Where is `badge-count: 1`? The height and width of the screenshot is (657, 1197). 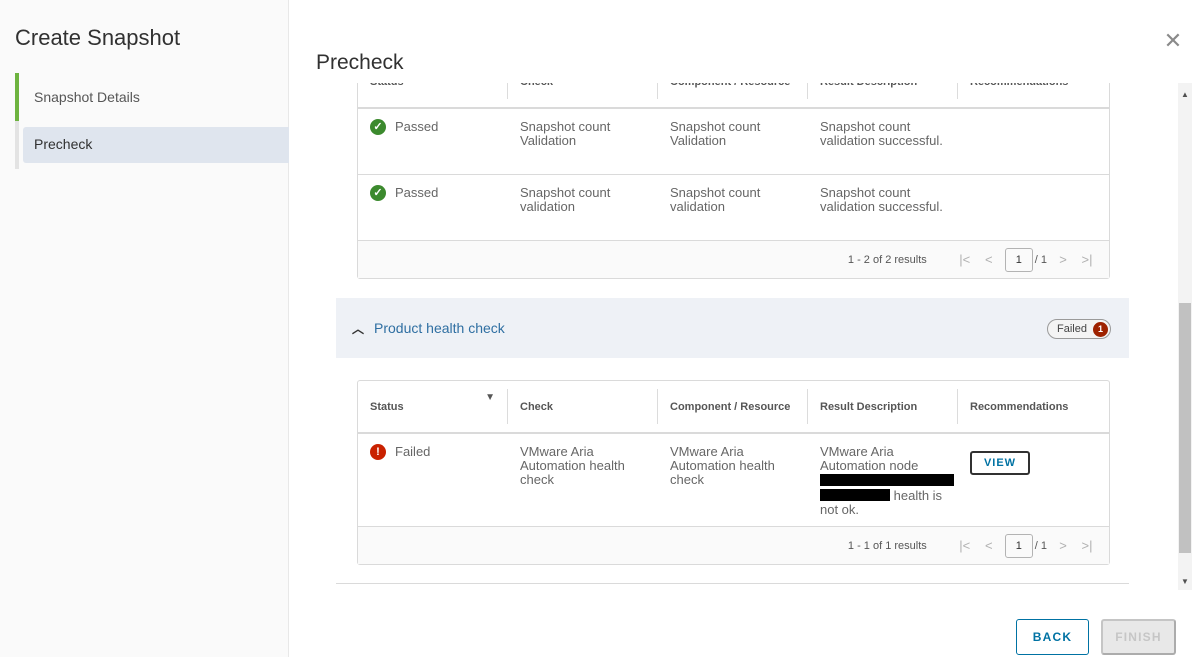
badge-count: 1 is located at coordinates (1100, 329).